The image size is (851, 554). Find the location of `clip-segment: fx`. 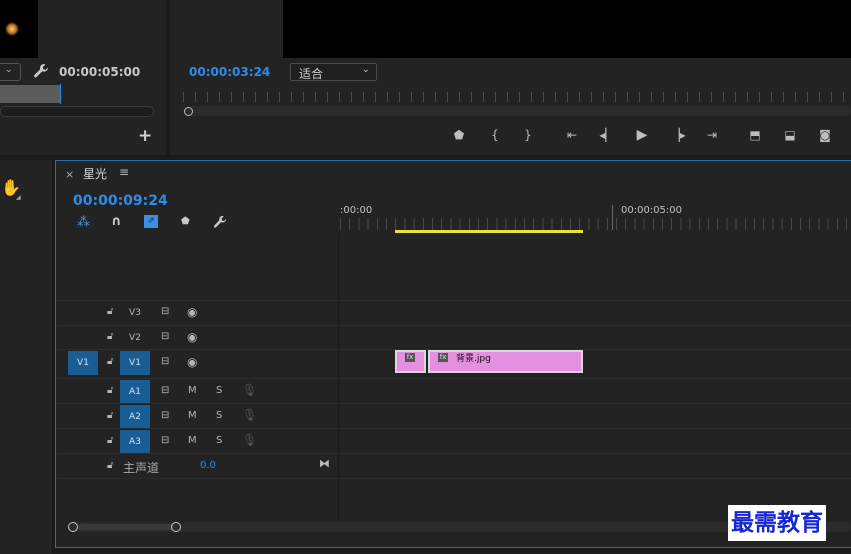

clip-segment: fx is located at coordinates (410, 361).